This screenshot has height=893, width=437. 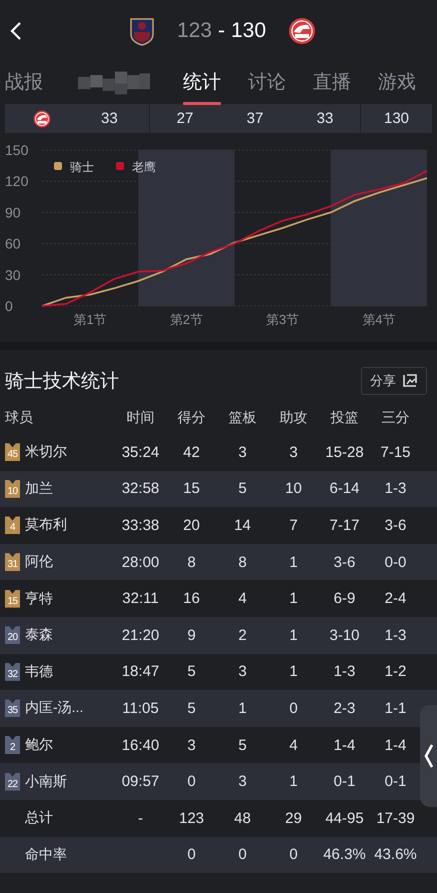 I want to click on table-cell: 7, so click(x=293, y=525).